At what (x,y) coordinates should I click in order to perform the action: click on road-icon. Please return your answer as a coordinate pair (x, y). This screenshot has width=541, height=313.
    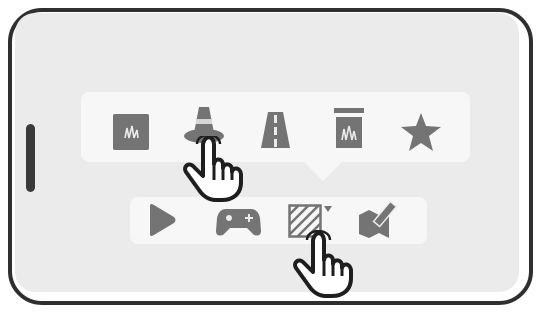
    Looking at the image, I should click on (275, 130).